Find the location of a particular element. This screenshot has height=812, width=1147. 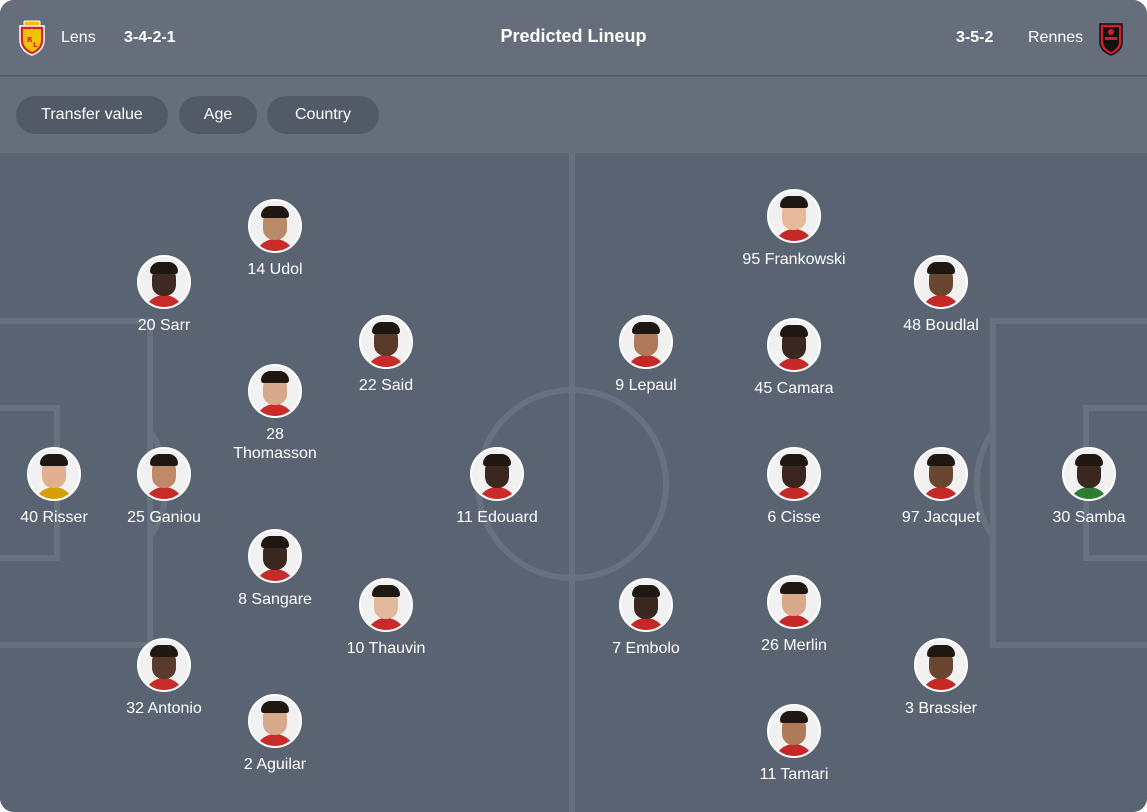

away-player: 26 Merlin is located at coordinates (794, 615).